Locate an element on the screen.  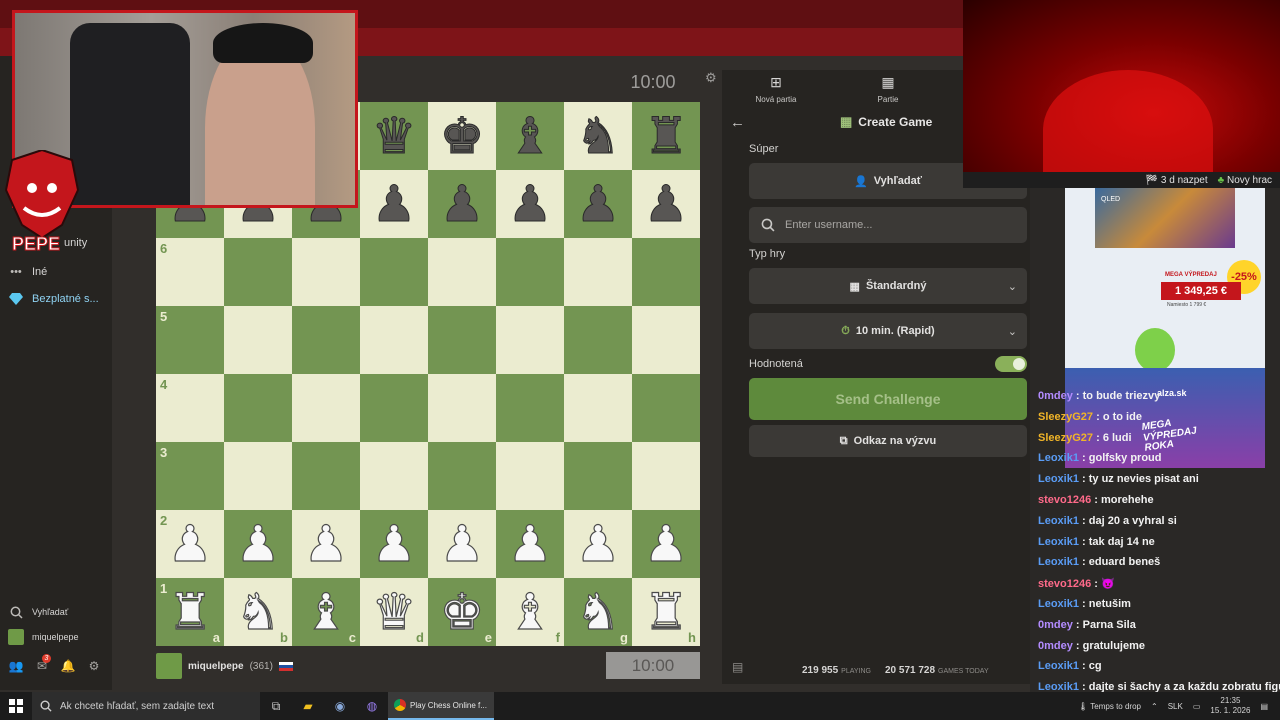
taskbar-search is located at coordinates (146, 706).